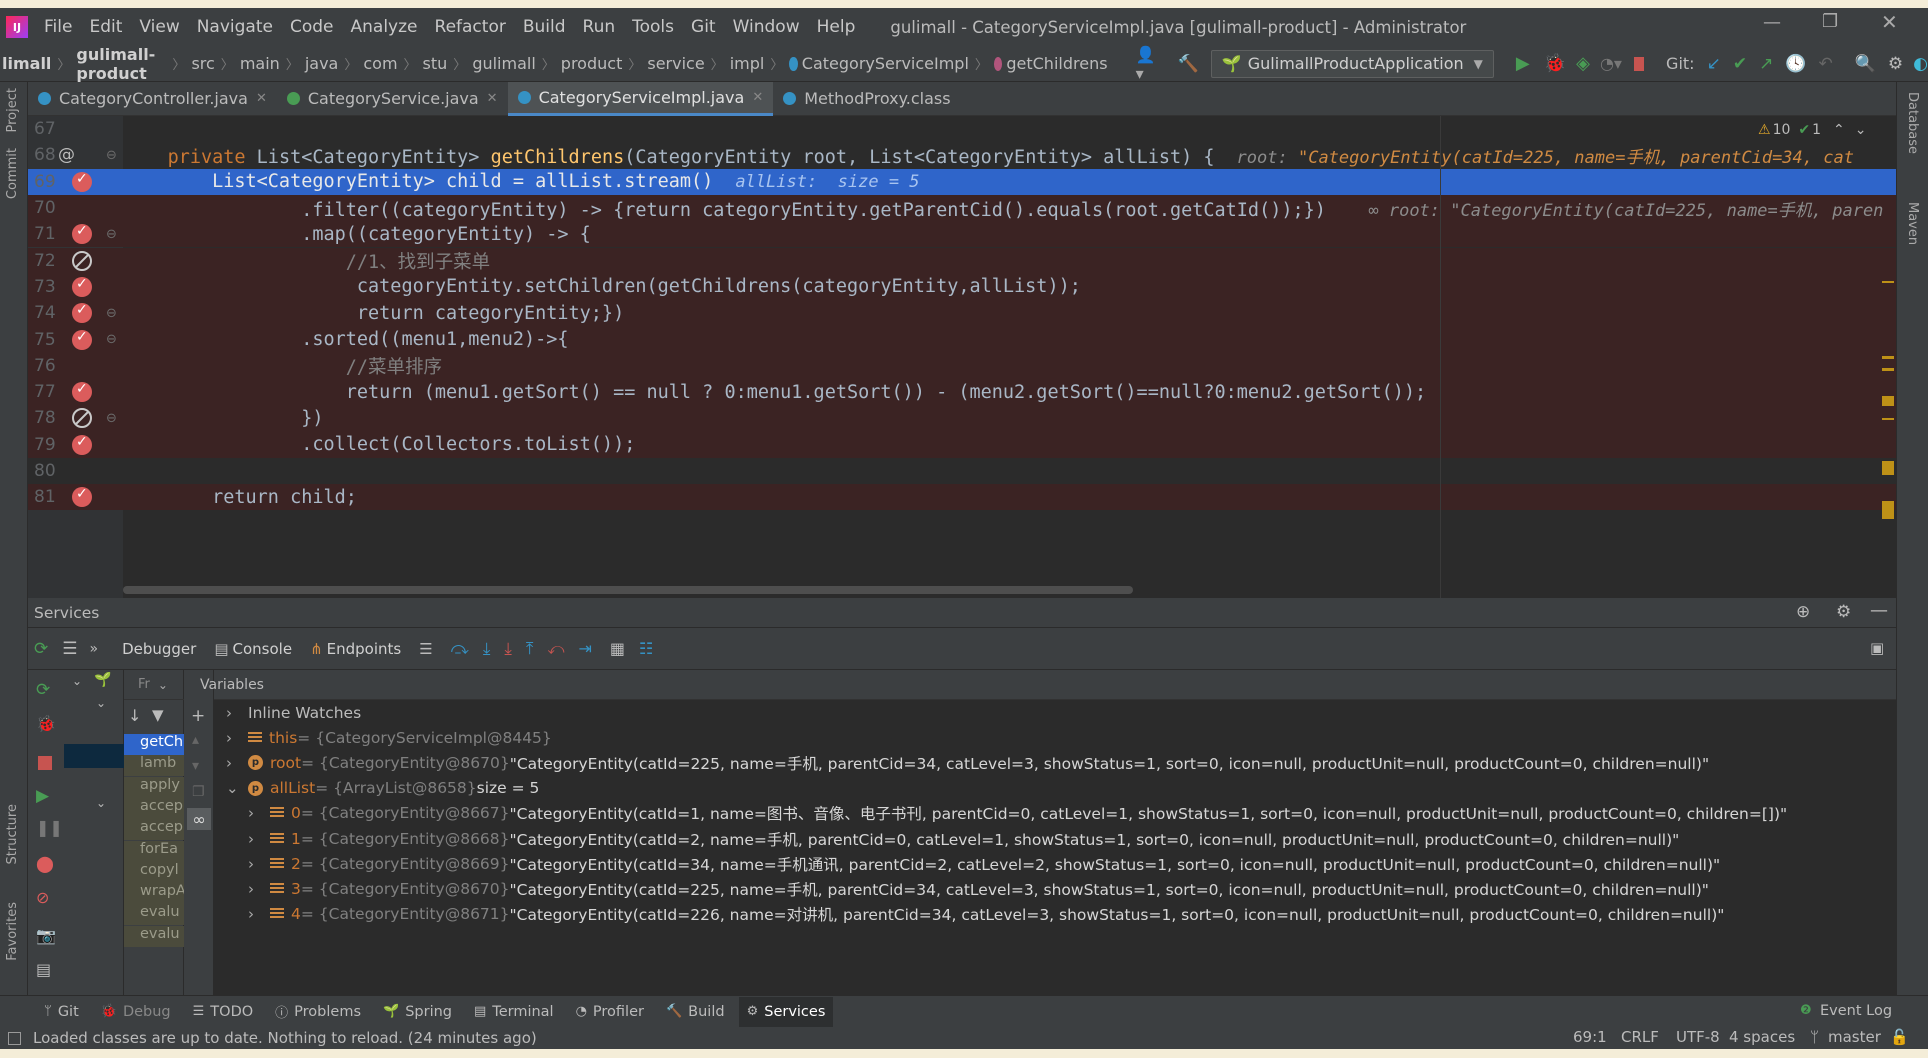 This screenshot has height=1058, width=1928. What do you see at coordinates (45, 863) in the screenshot?
I see `breakpoints-icon: ⬤` at bounding box center [45, 863].